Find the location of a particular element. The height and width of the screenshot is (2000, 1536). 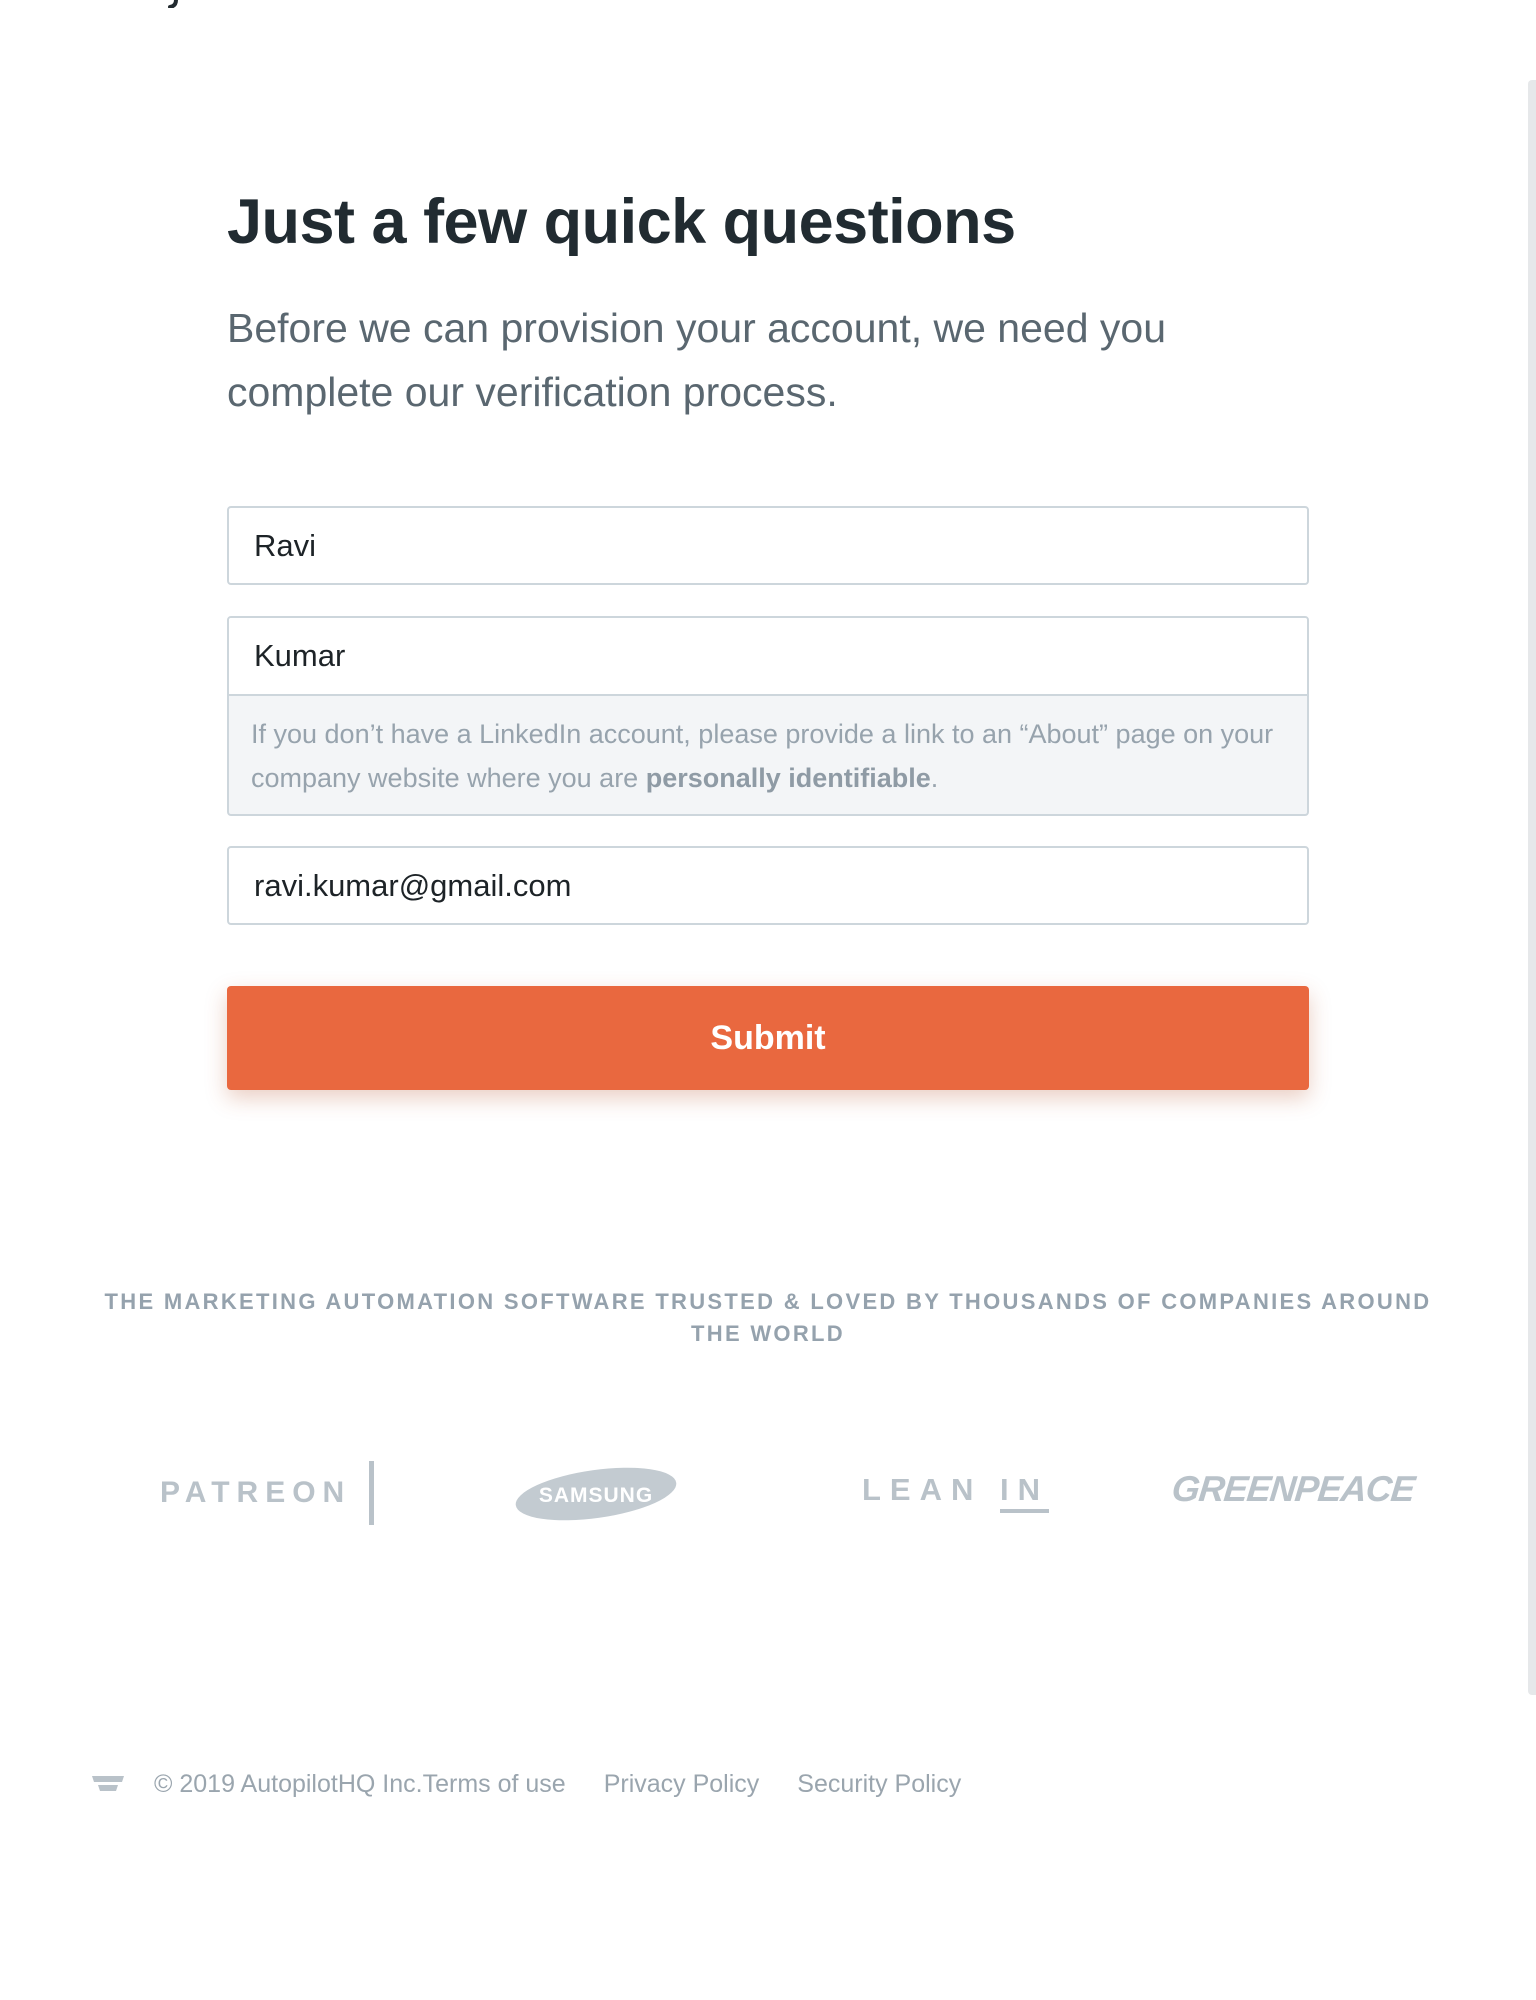

leanin-in: IN is located at coordinates (1025, 1492).